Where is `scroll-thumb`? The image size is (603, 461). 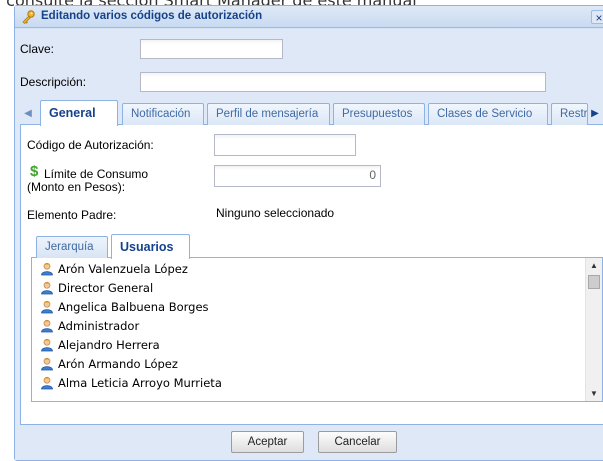 scroll-thumb is located at coordinates (594, 282).